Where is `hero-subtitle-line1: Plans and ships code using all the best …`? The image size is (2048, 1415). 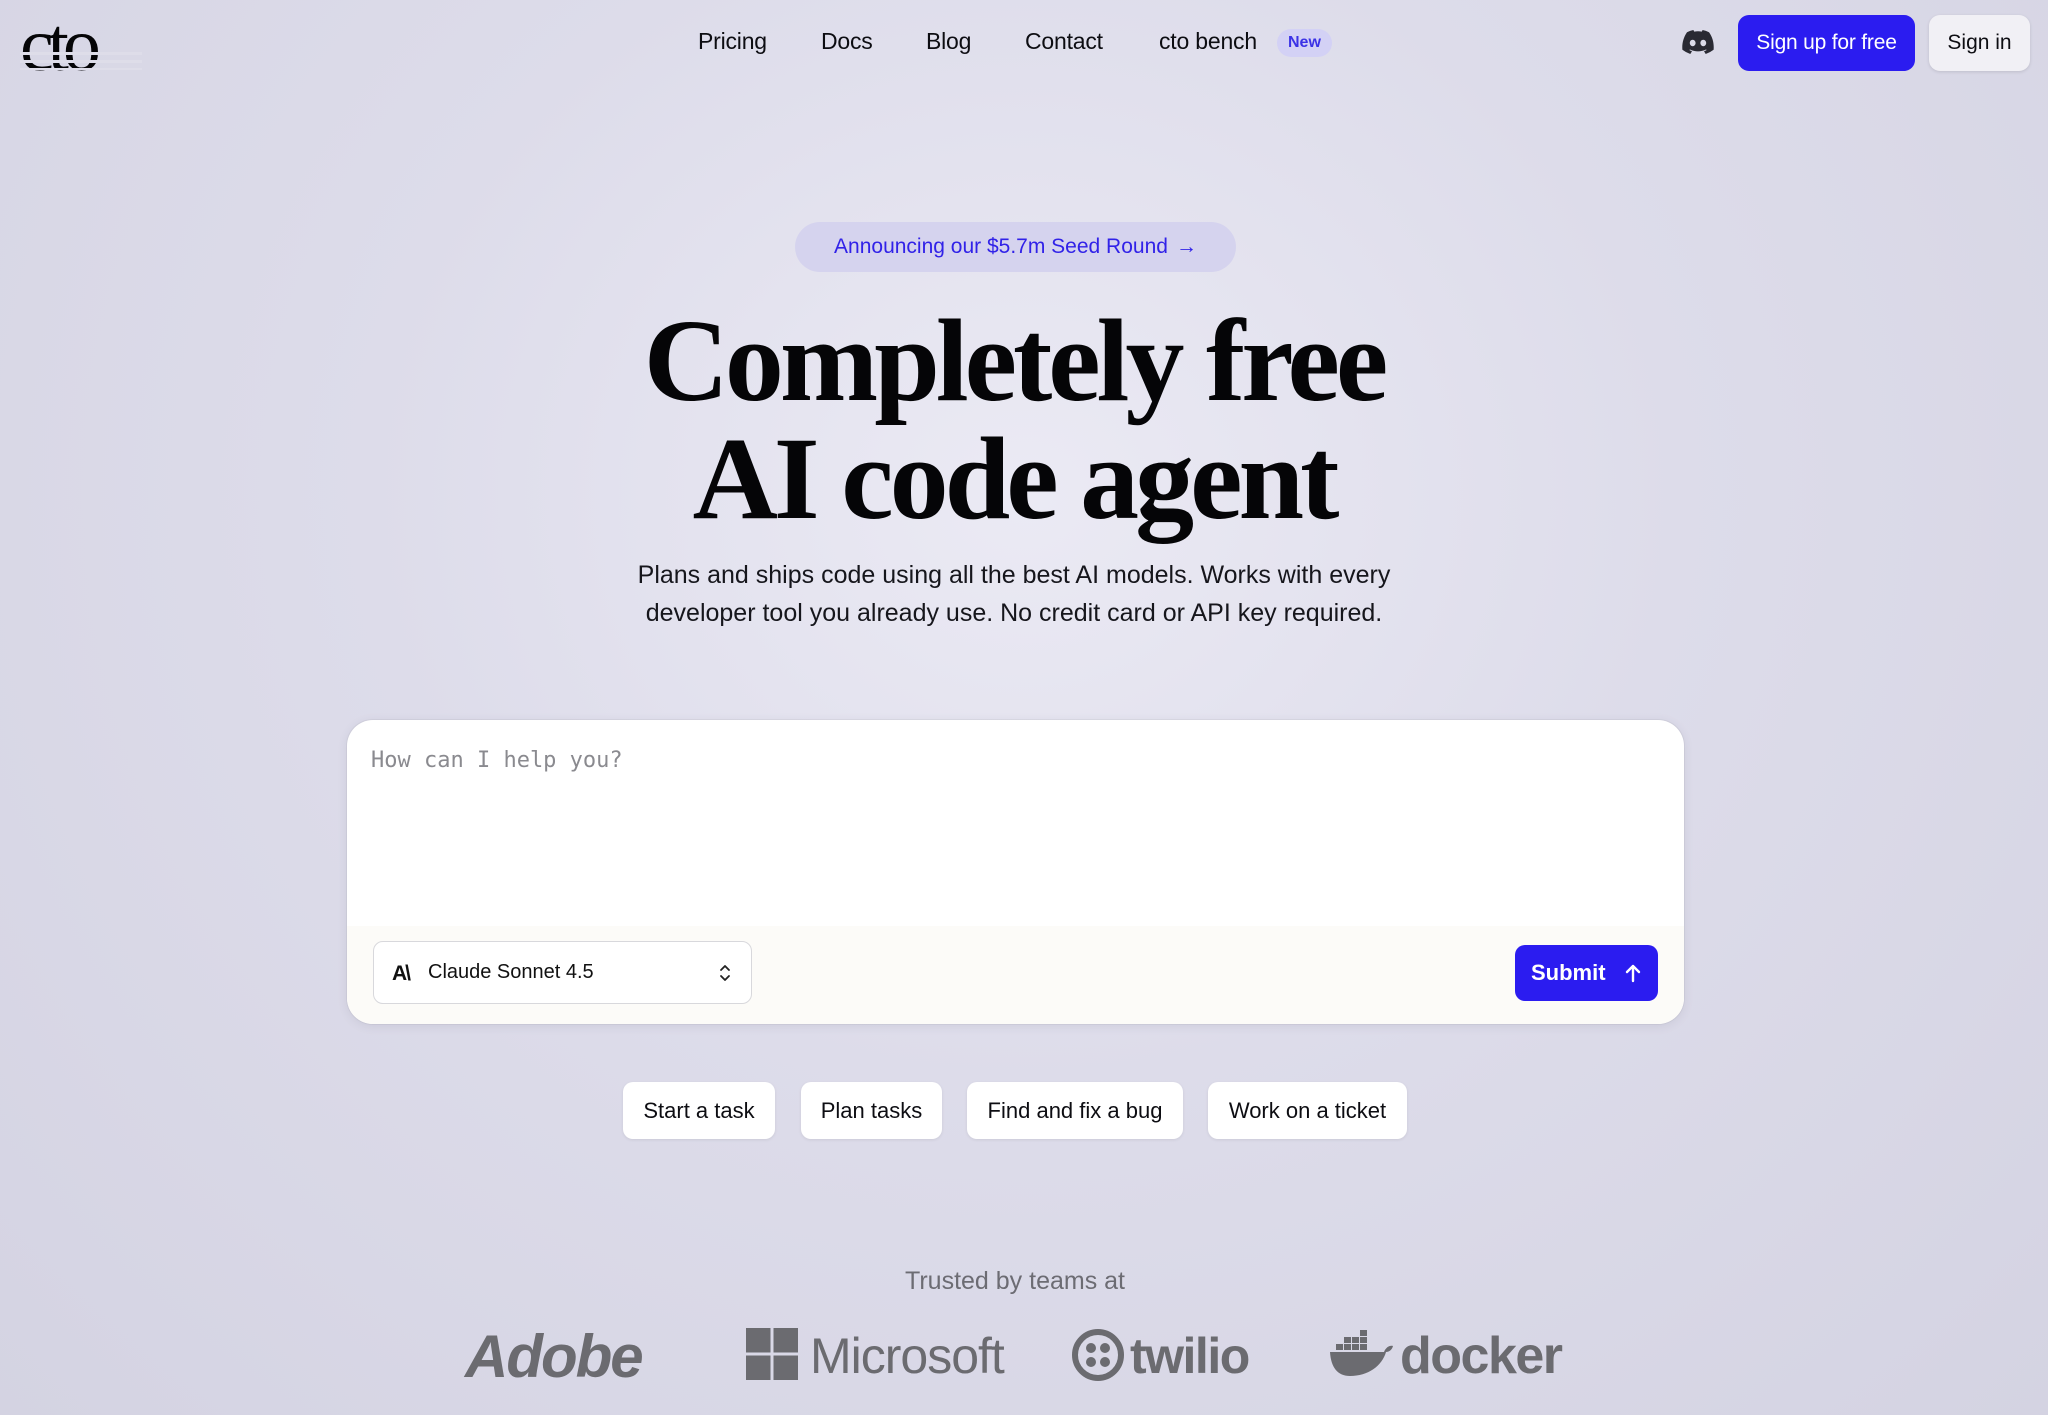 hero-subtitle-line1: Plans and ships code using all the best … is located at coordinates (1014, 575).